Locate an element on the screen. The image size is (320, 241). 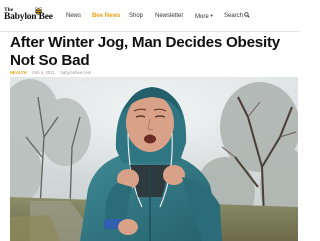
nav-item-bee-news: Bee News is located at coordinates (106, 16).